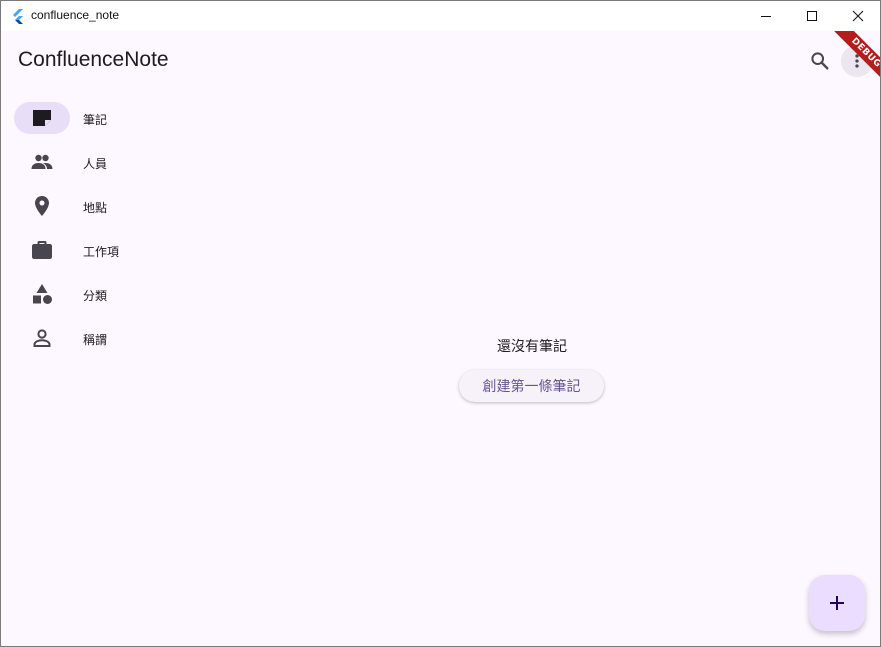  What do you see at coordinates (95, 296) in the screenshot?
I see `nav-label-categories: 分類` at bounding box center [95, 296].